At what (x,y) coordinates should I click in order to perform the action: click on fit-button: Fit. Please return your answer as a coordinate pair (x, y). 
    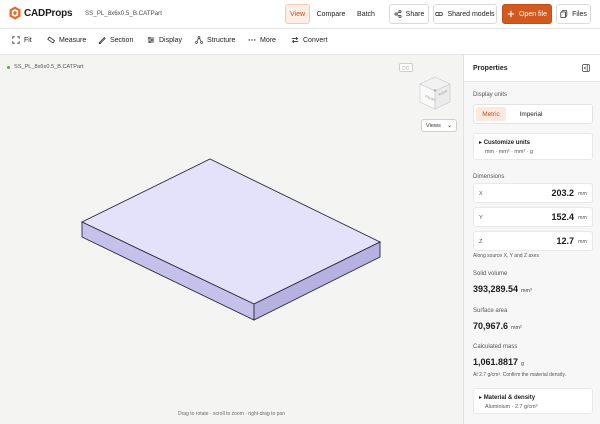
    Looking at the image, I should click on (22, 40).